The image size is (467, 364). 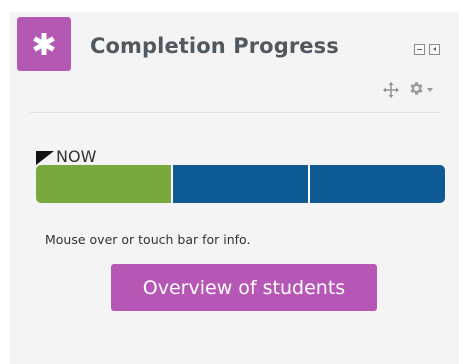 What do you see at coordinates (391, 90) in the screenshot?
I see `move-icon` at bounding box center [391, 90].